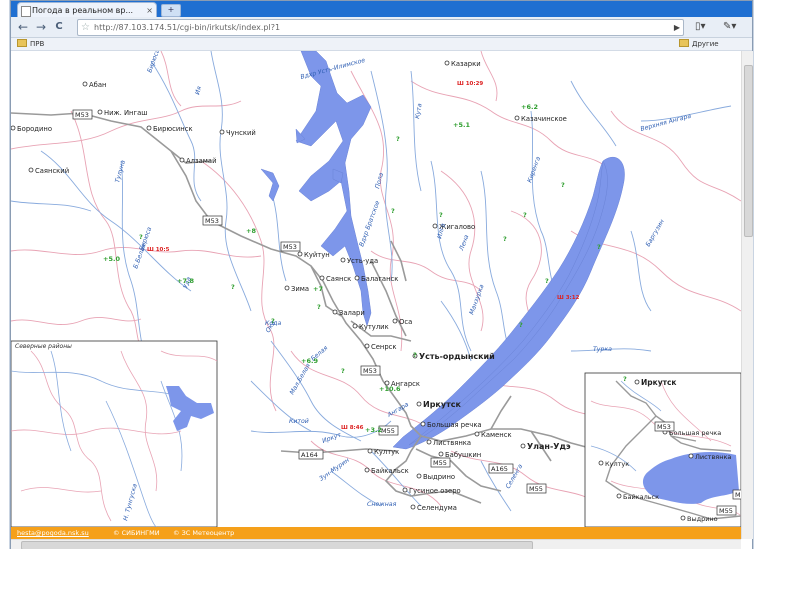  Describe the element at coordinates (435, 491) in the screenshot. I see `city-label: Гусиное озеро` at that location.